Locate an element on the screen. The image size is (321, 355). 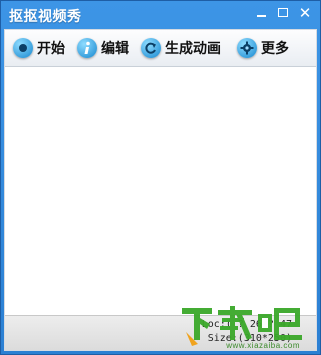
start-button: 开始 is located at coordinates (39, 48).